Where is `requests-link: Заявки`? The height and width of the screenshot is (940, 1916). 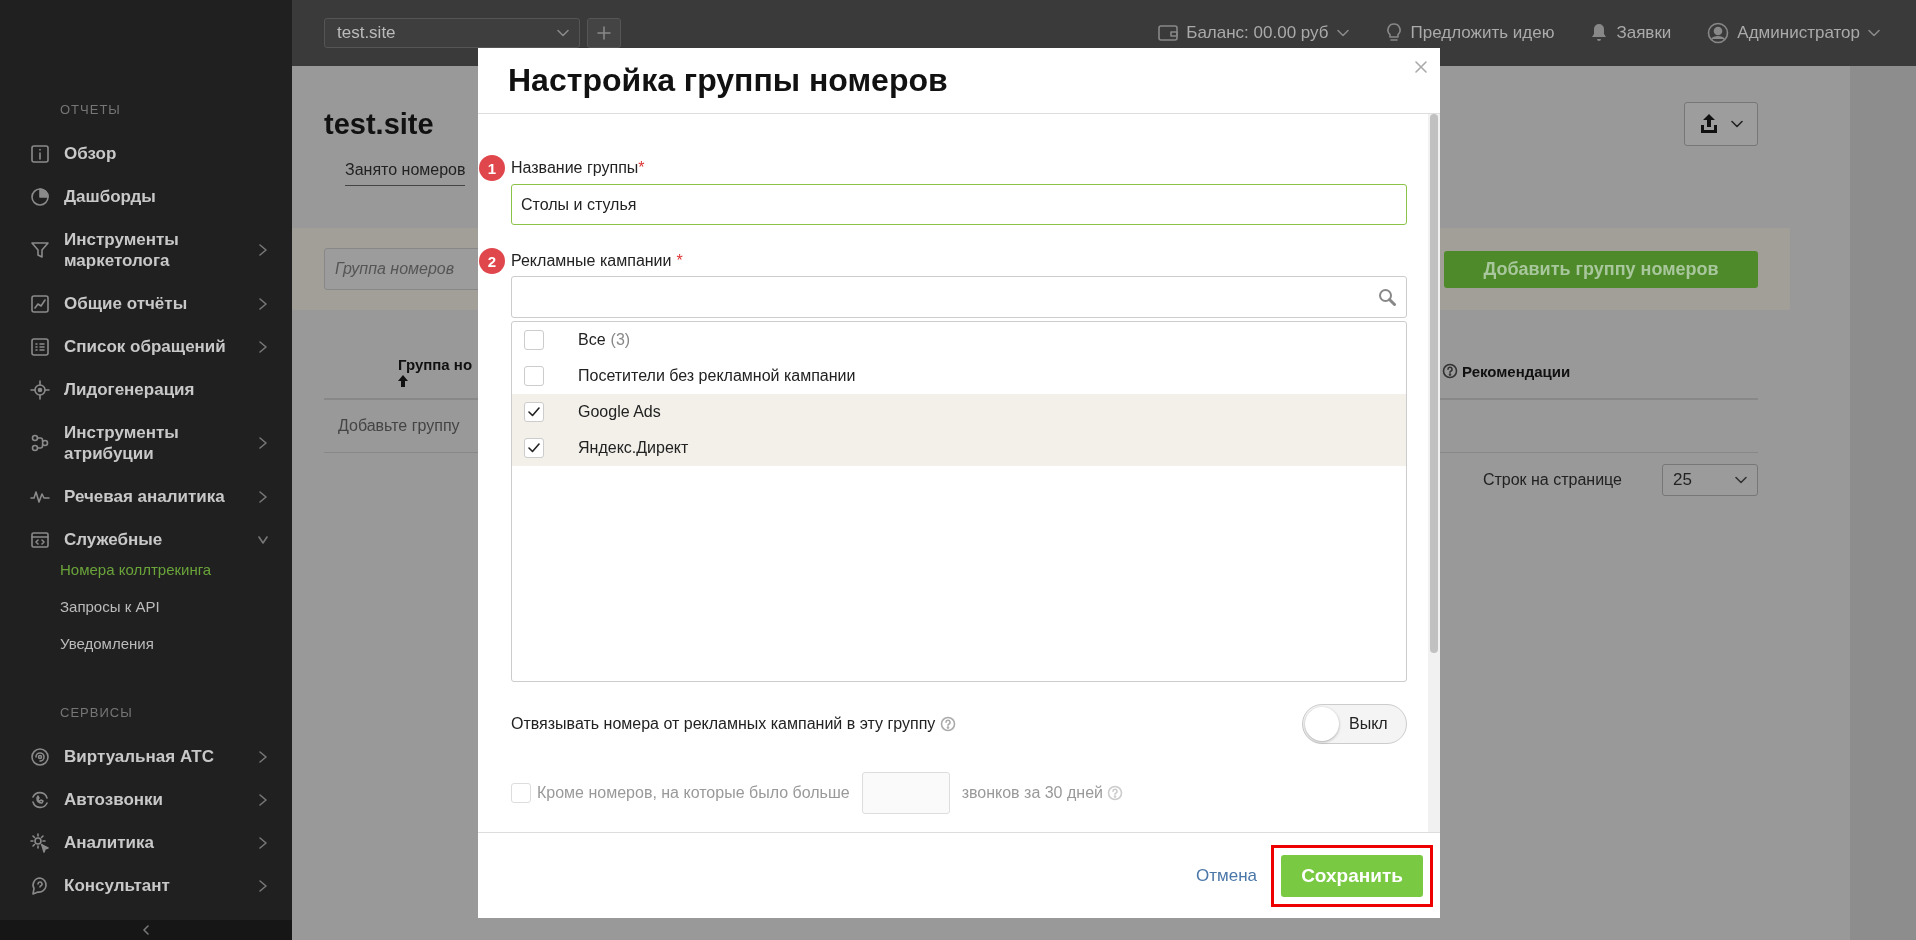 requests-link: Заявки is located at coordinates (1631, 33).